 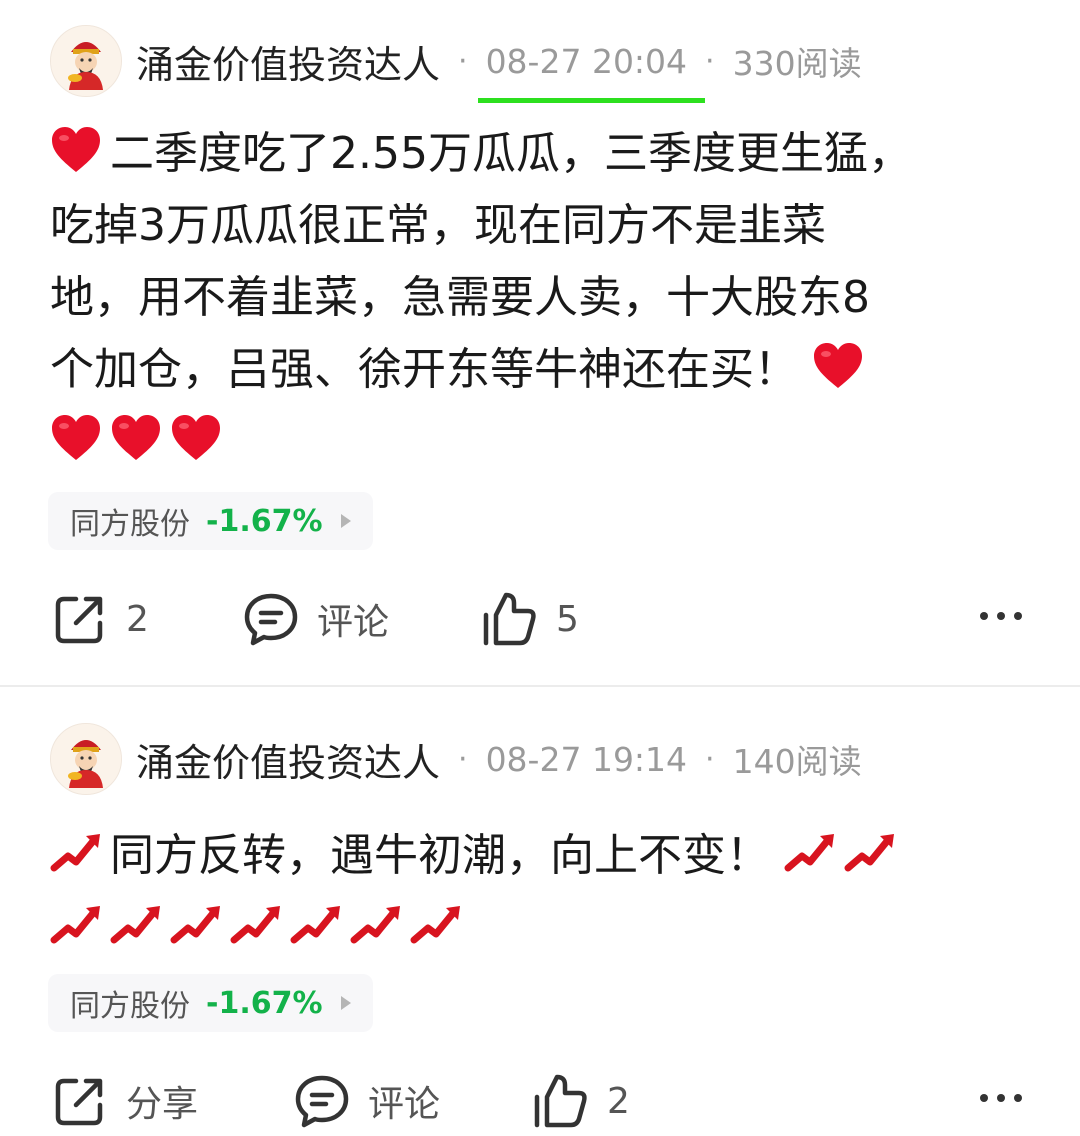 What do you see at coordinates (456, 759) in the screenshot?
I see `post-header: 涌金价值投资达人 · 08-27 19:14 · 140阅读` at bounding box center [456, 759].